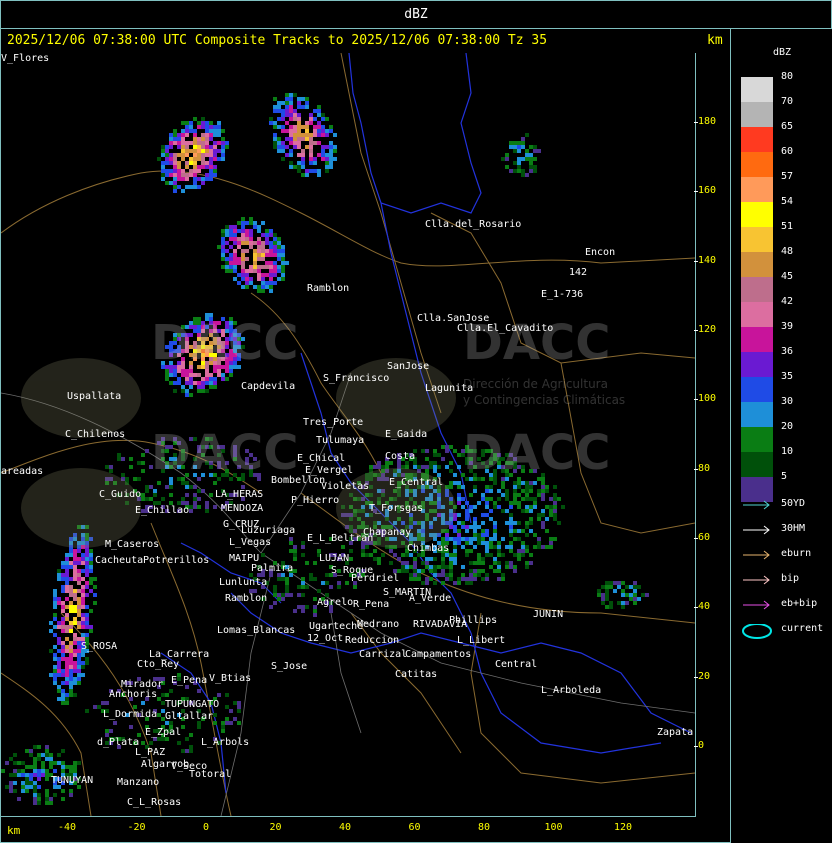 This screenshot has width=832, height=843. I want to click on place-label: L_Dormida, so click(130, 714).